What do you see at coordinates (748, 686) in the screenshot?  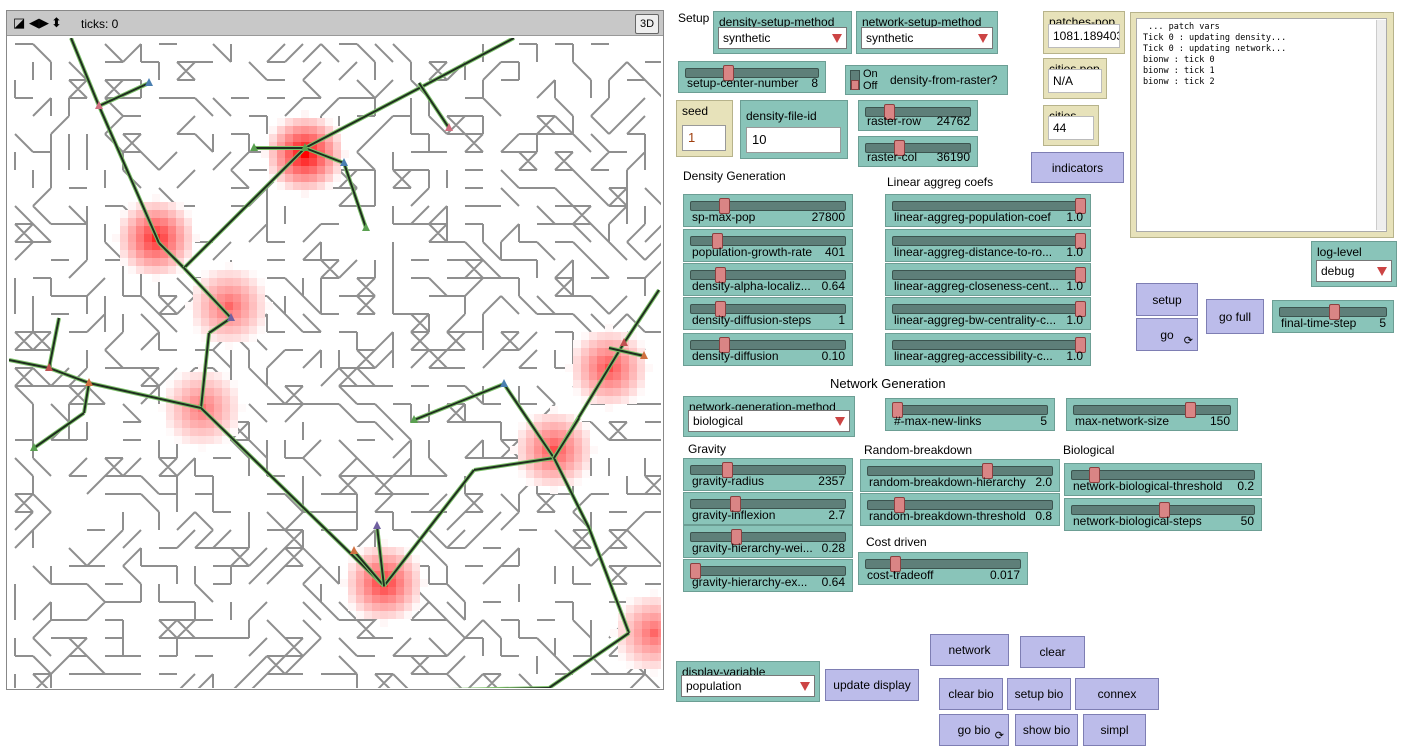 I see `chooser-value: population` at bounding box center [748, 686].